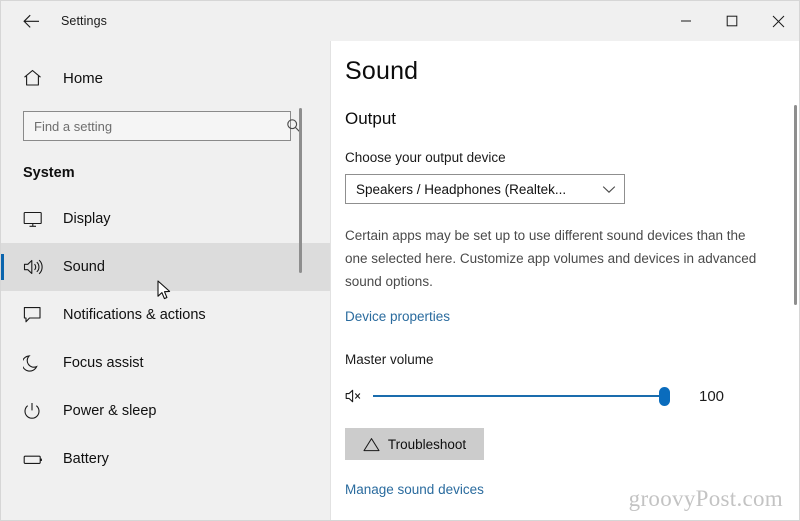  Describe the element at coordinates (40, 459) in the screenshot. I see `battery-icon` at that location.